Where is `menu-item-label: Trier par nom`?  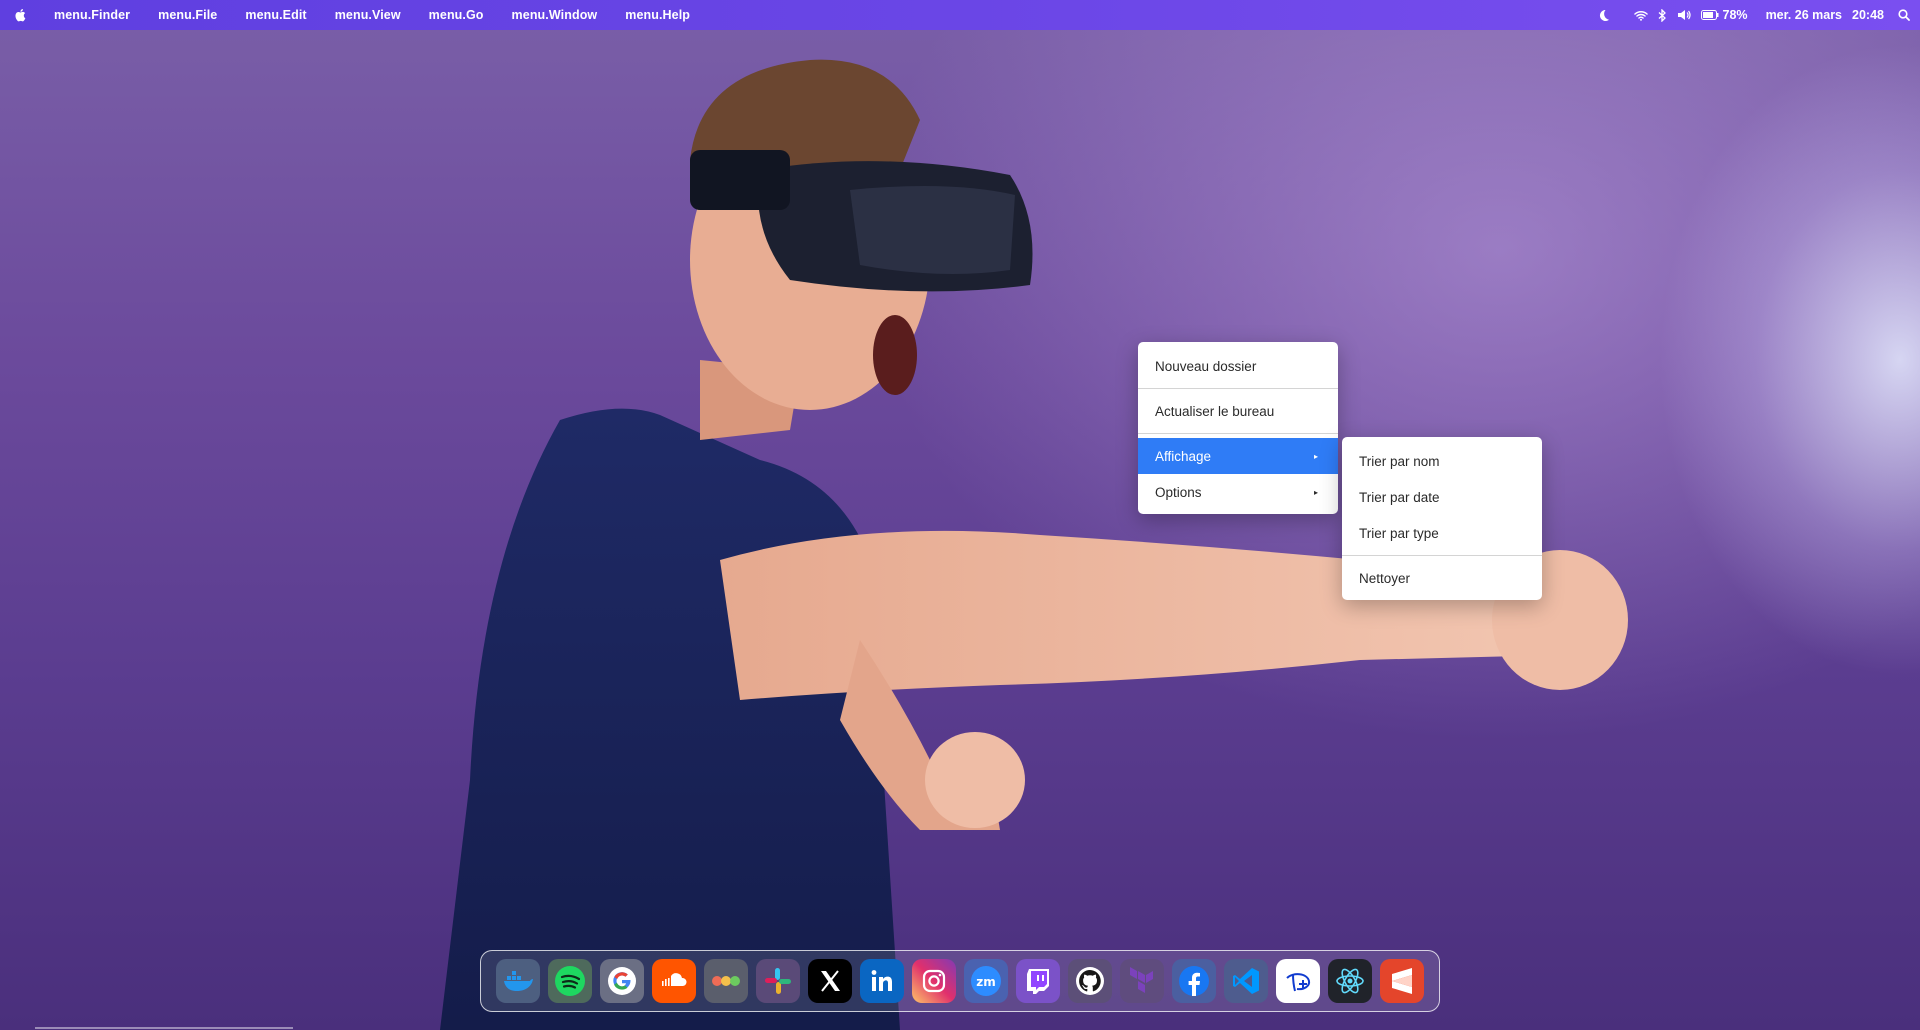
menu-item-label: Trier par nom is located at coordinates (1399, 461).